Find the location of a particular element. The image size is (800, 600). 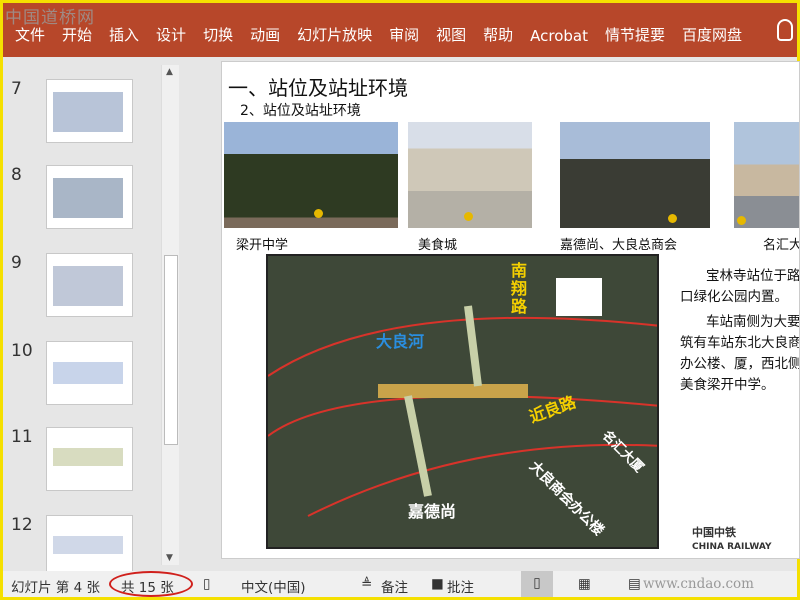

caption: 嘉德尚、大良总商会 is located at coordinates (619, 245).